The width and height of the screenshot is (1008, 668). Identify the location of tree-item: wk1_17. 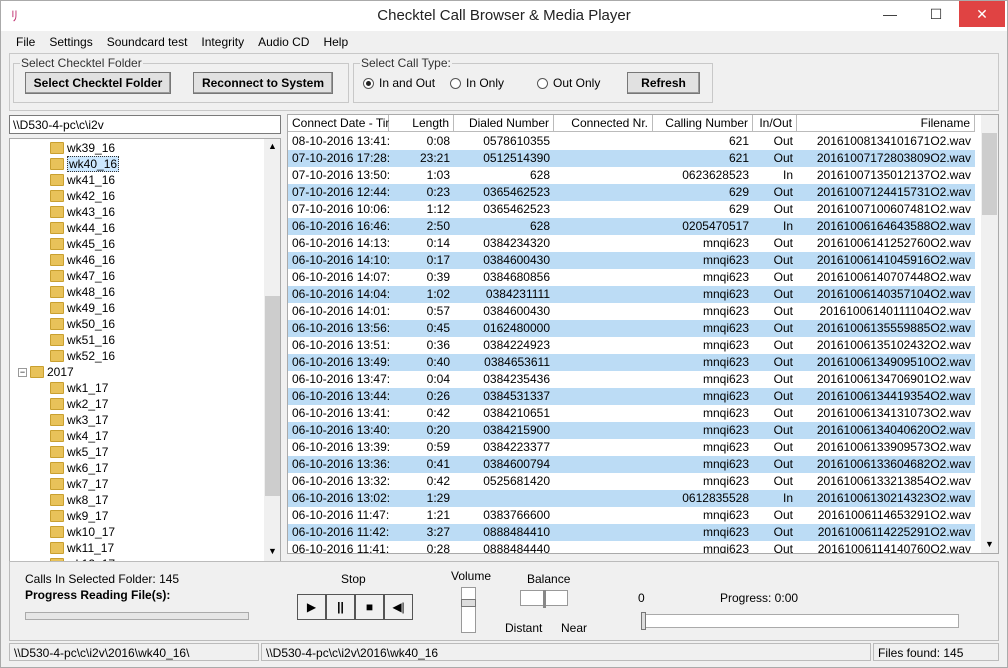
(79, 388).